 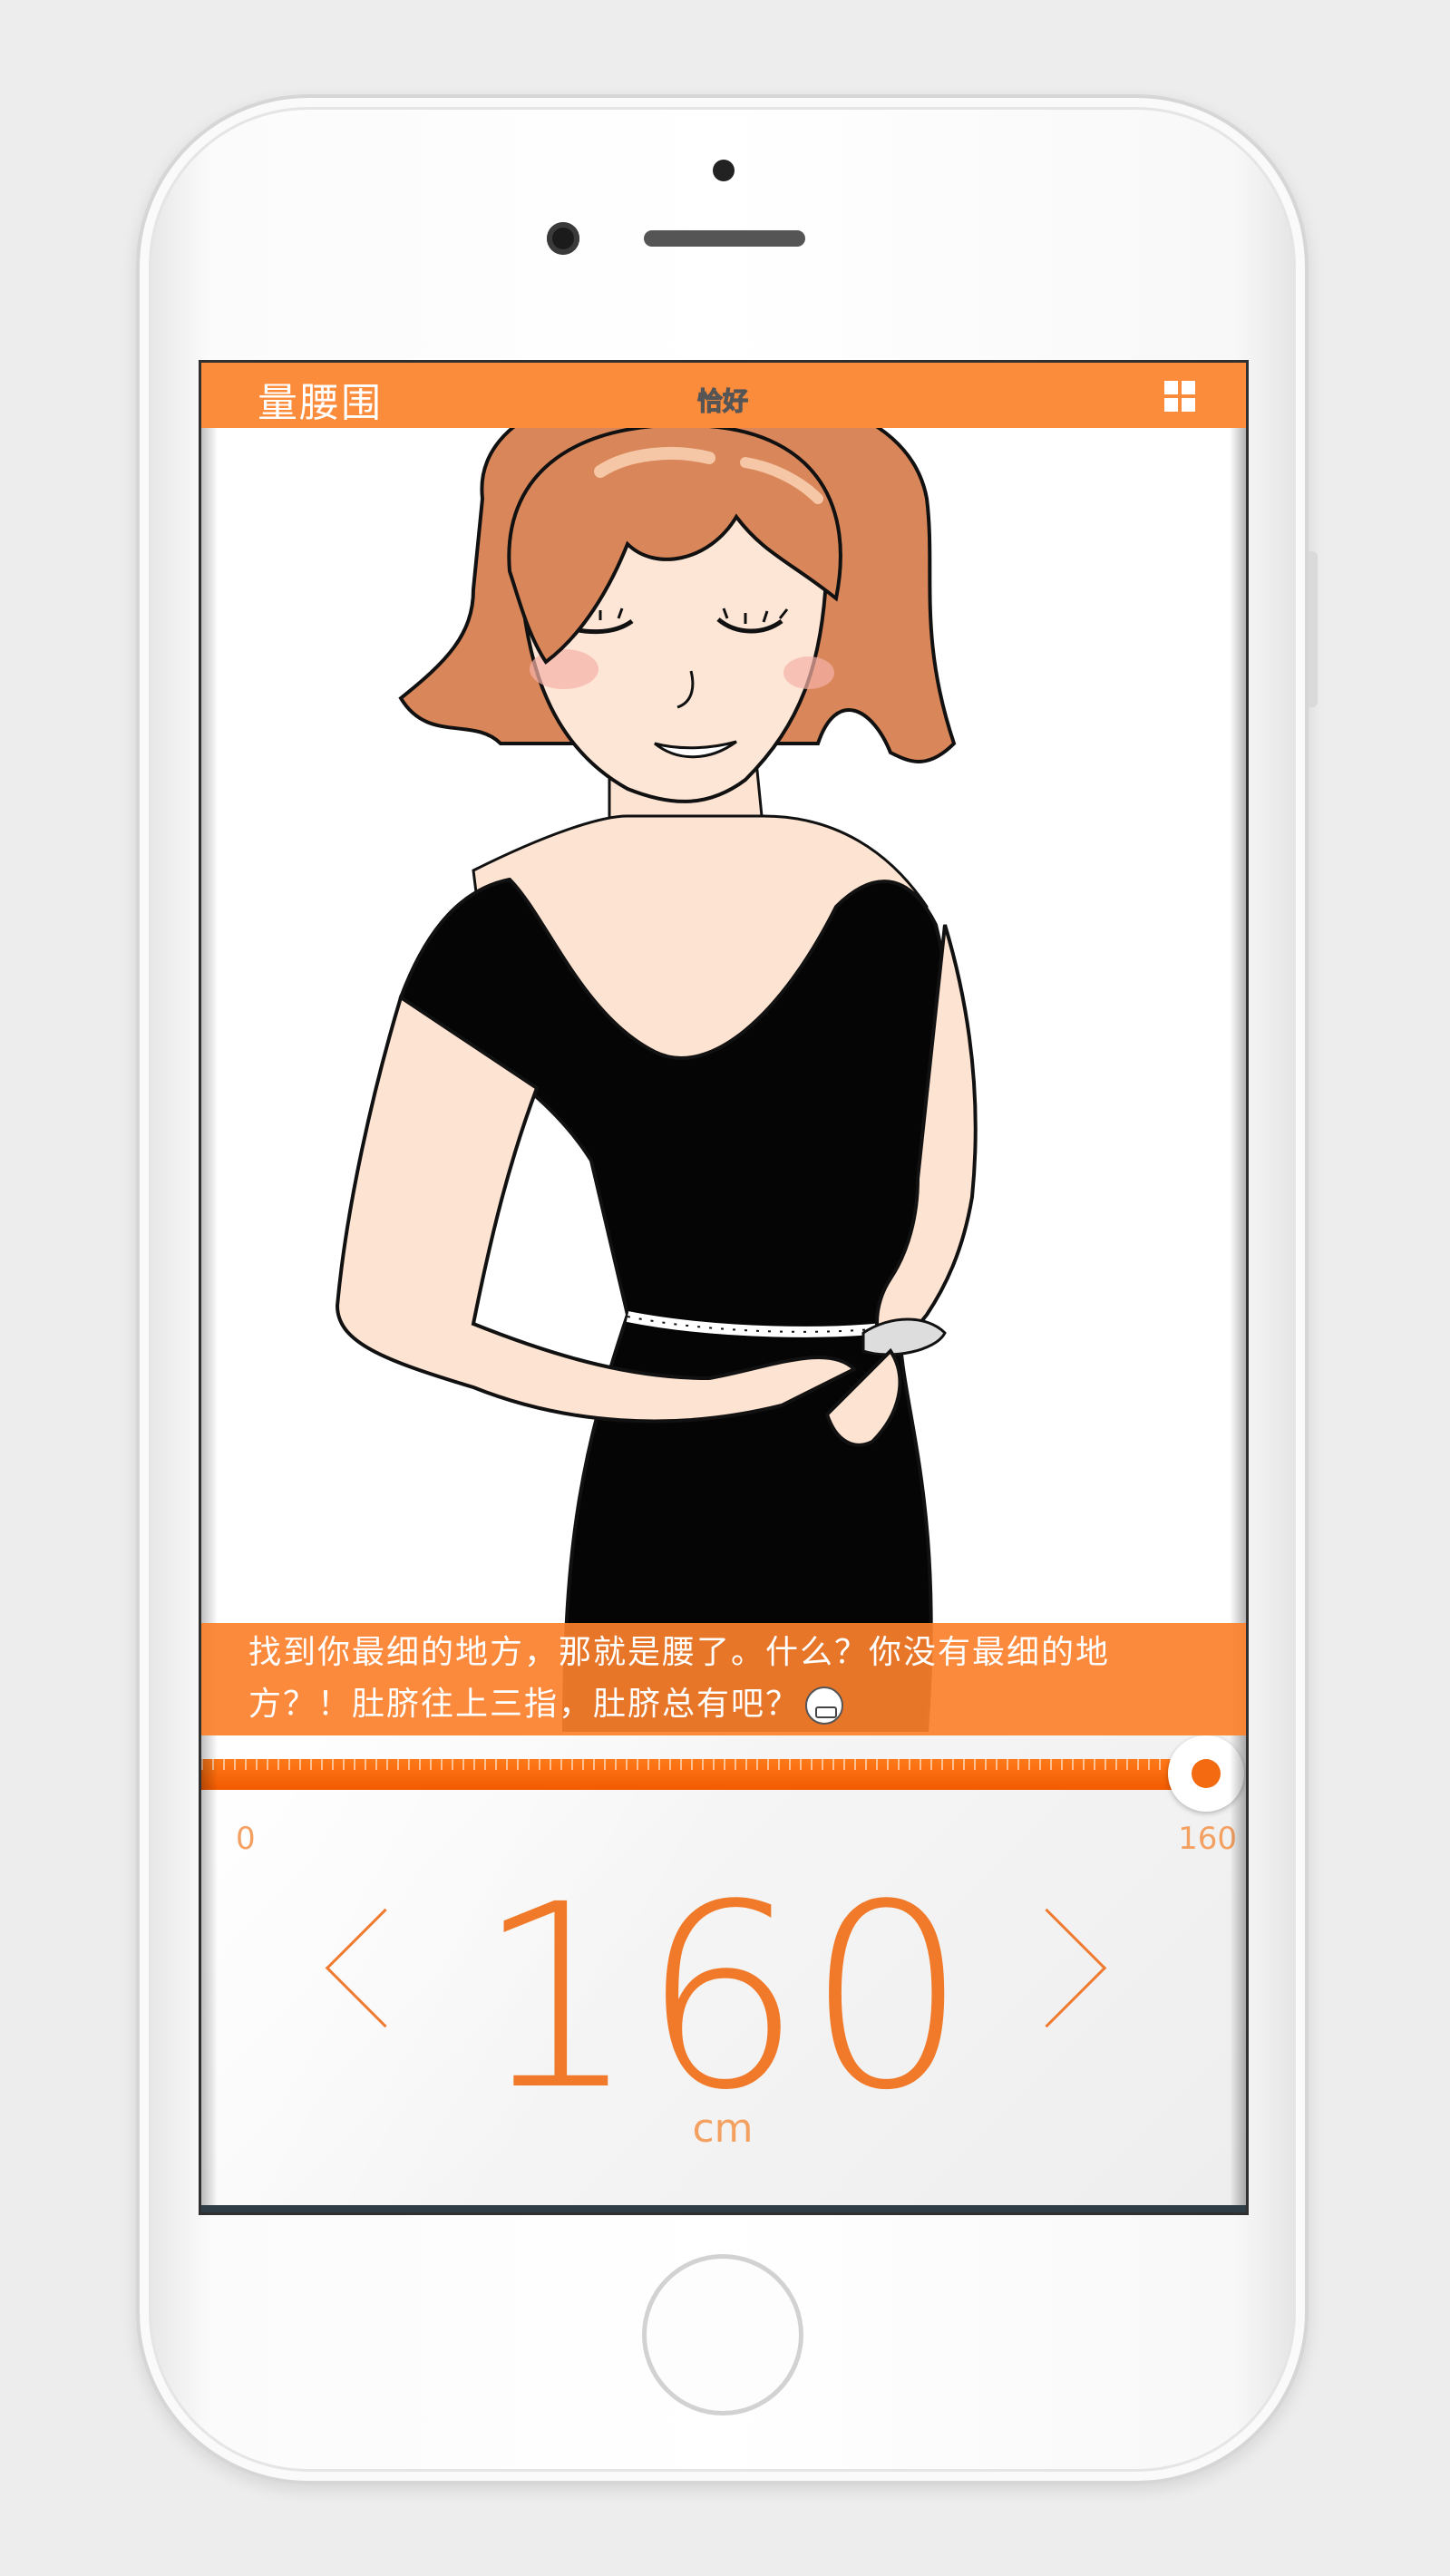 I want to click on measurement-panel: 0 160 160 cm, so click(x=723, y=1973).